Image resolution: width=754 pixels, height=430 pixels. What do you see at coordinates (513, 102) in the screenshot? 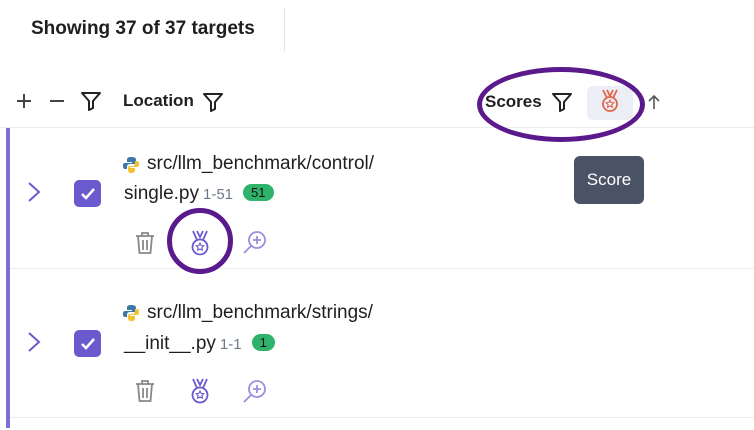
I see `scores-column-header: Scores` at bounding box center [513, 102].